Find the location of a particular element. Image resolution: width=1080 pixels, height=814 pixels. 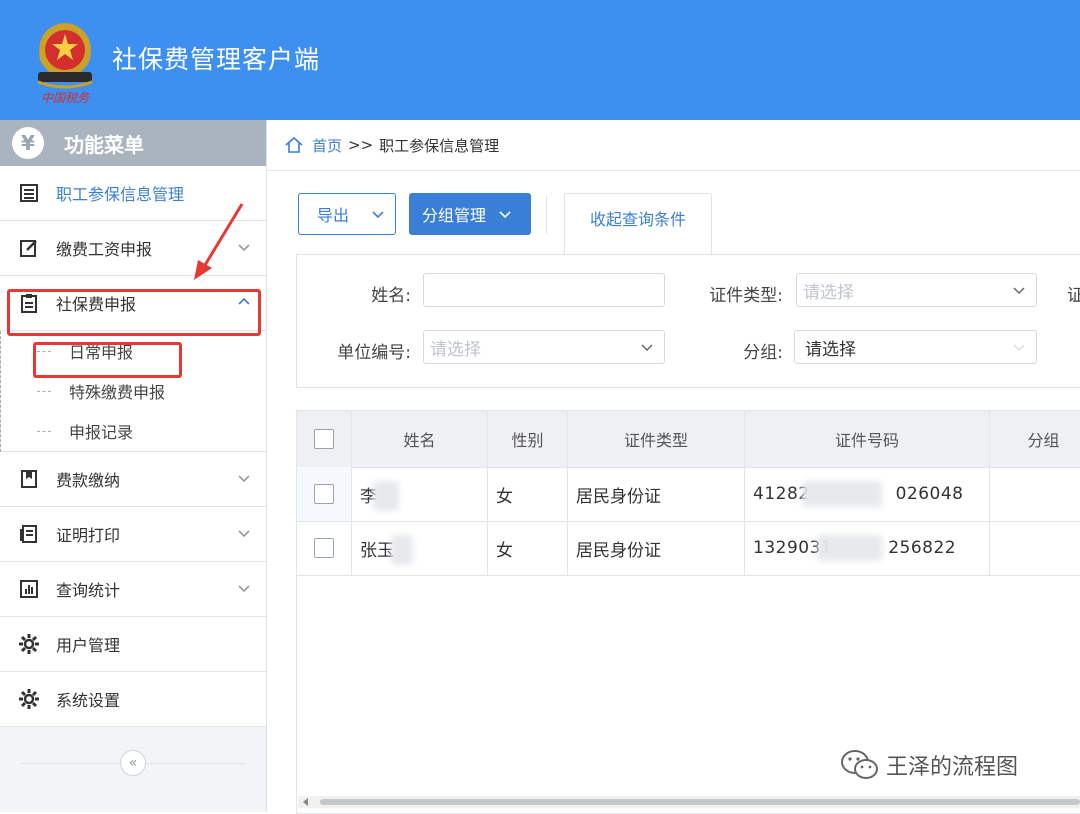

sidebar-item-label: 查询统计 is located at coordinates (88, 590).